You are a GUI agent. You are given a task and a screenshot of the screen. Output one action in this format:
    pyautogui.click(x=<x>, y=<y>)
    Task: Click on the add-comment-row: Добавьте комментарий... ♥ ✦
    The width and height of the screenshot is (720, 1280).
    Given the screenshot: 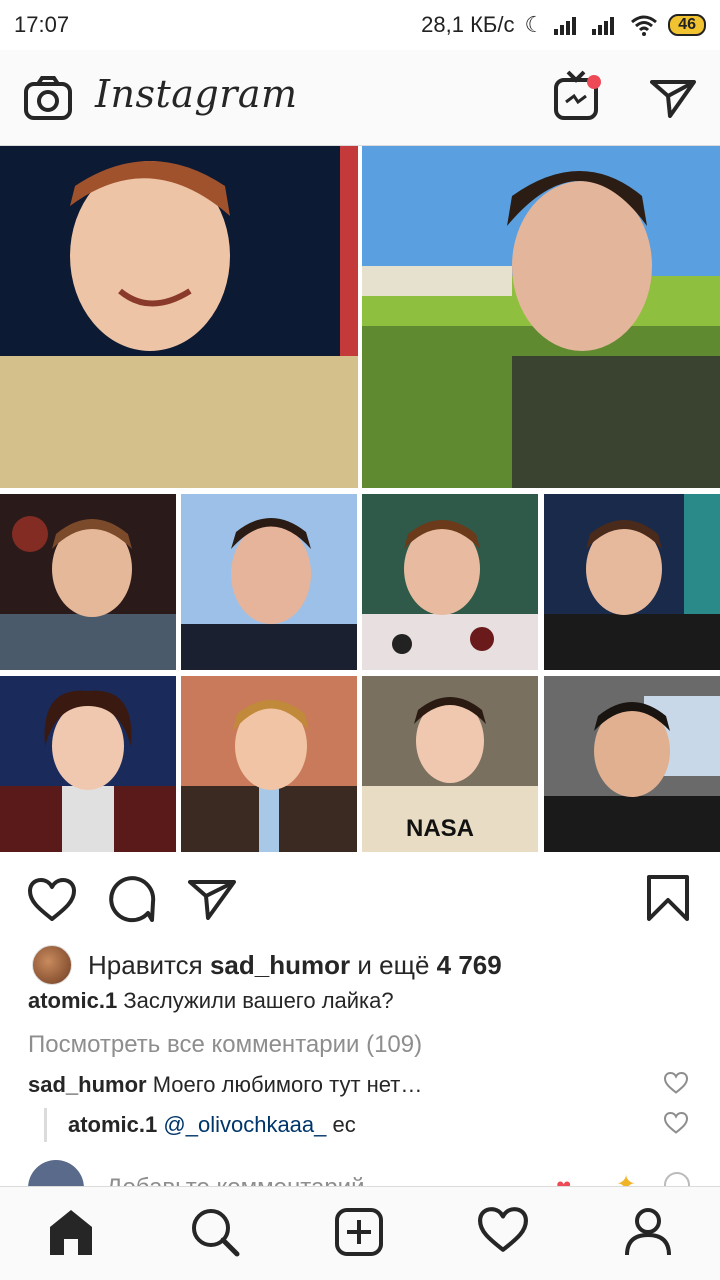 What is the action you would take?
    pyautogui.click(x=360, y=1173)
    